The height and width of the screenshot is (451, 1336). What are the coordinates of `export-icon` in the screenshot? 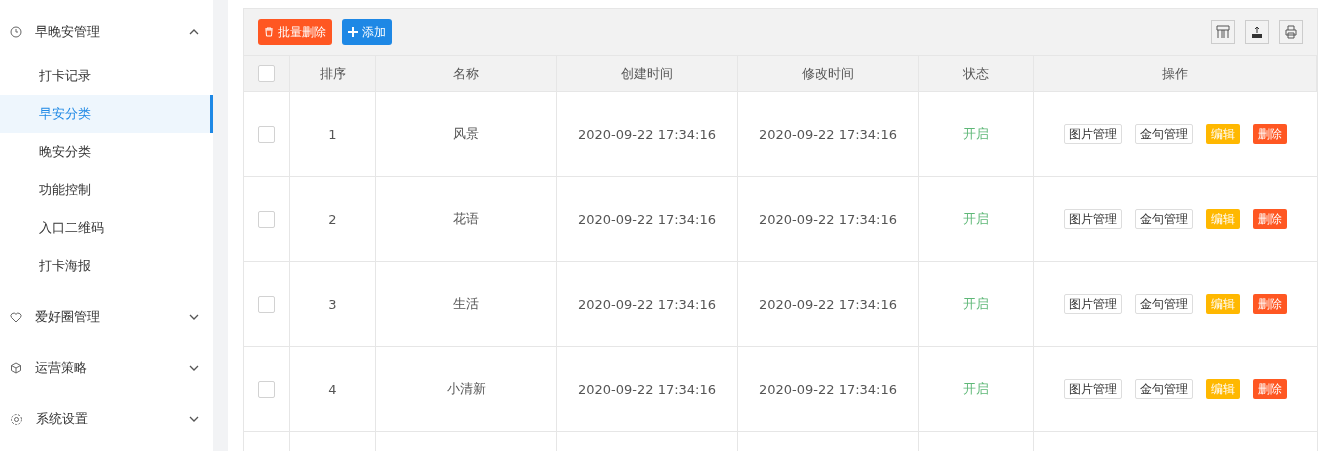 It's located at (1257, 32).